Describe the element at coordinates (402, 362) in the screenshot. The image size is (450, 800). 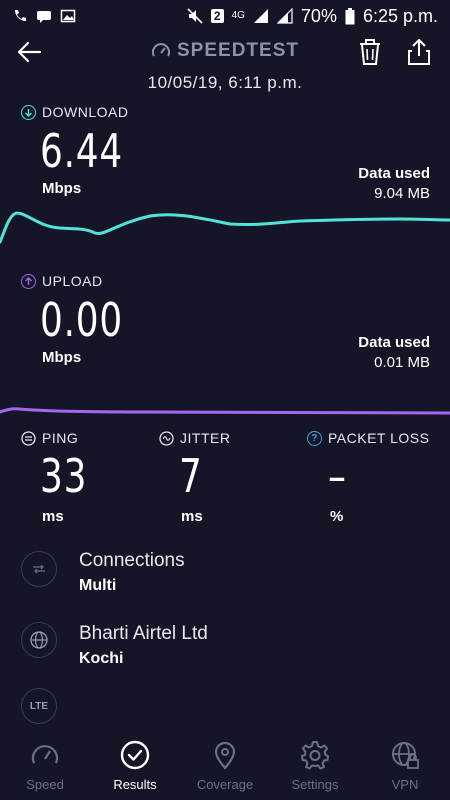
I see `upload-data-used-value: 0.01 MB` at that location.